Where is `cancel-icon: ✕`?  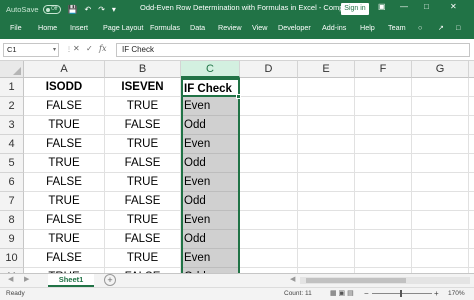 cancel-icon: ✕ is located at coordinates (76, 48).